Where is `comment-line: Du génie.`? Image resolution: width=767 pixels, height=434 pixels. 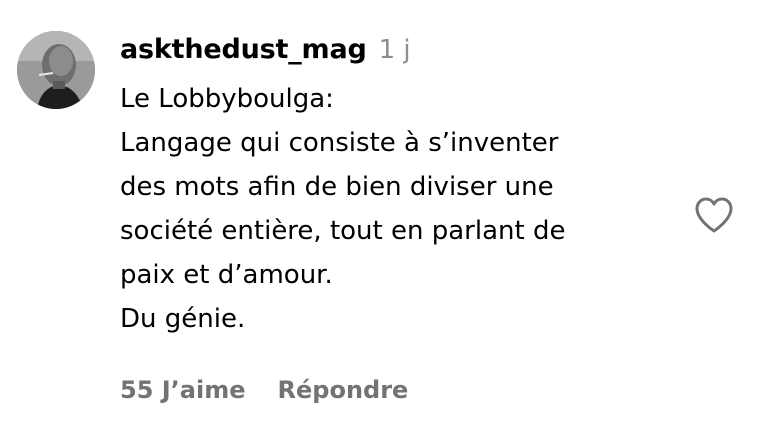 comment-line: Du génie. is located at coordinates (183, 319).